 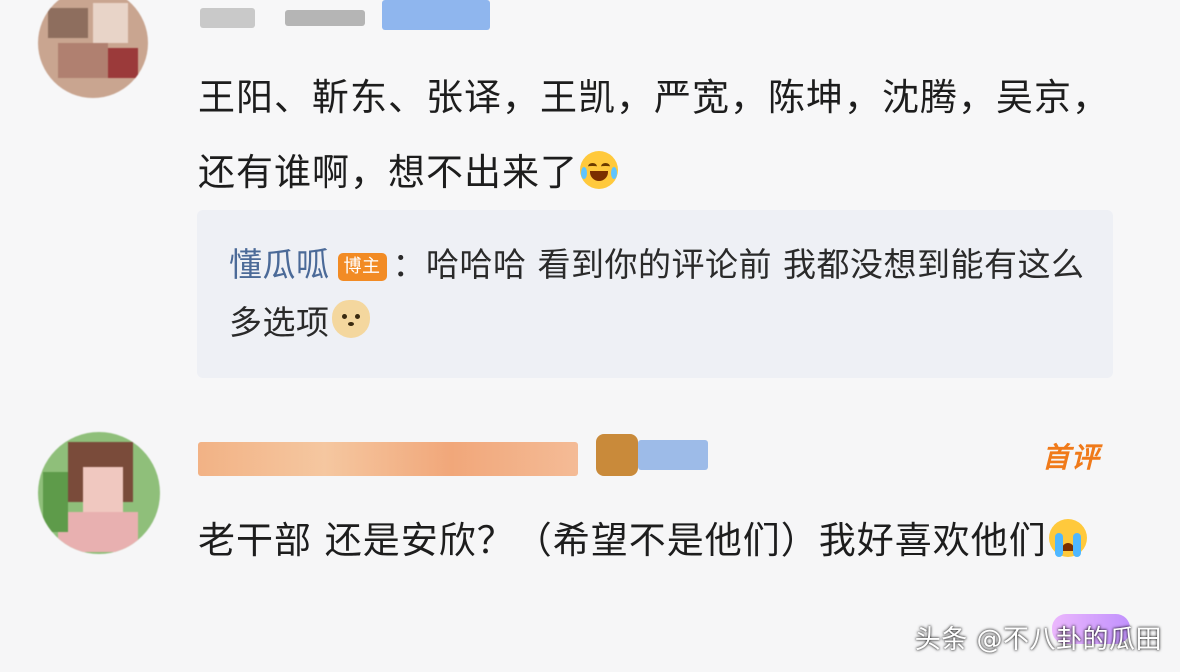 I want to click on blogger-badge: 博主, so click(x=362, y=267).